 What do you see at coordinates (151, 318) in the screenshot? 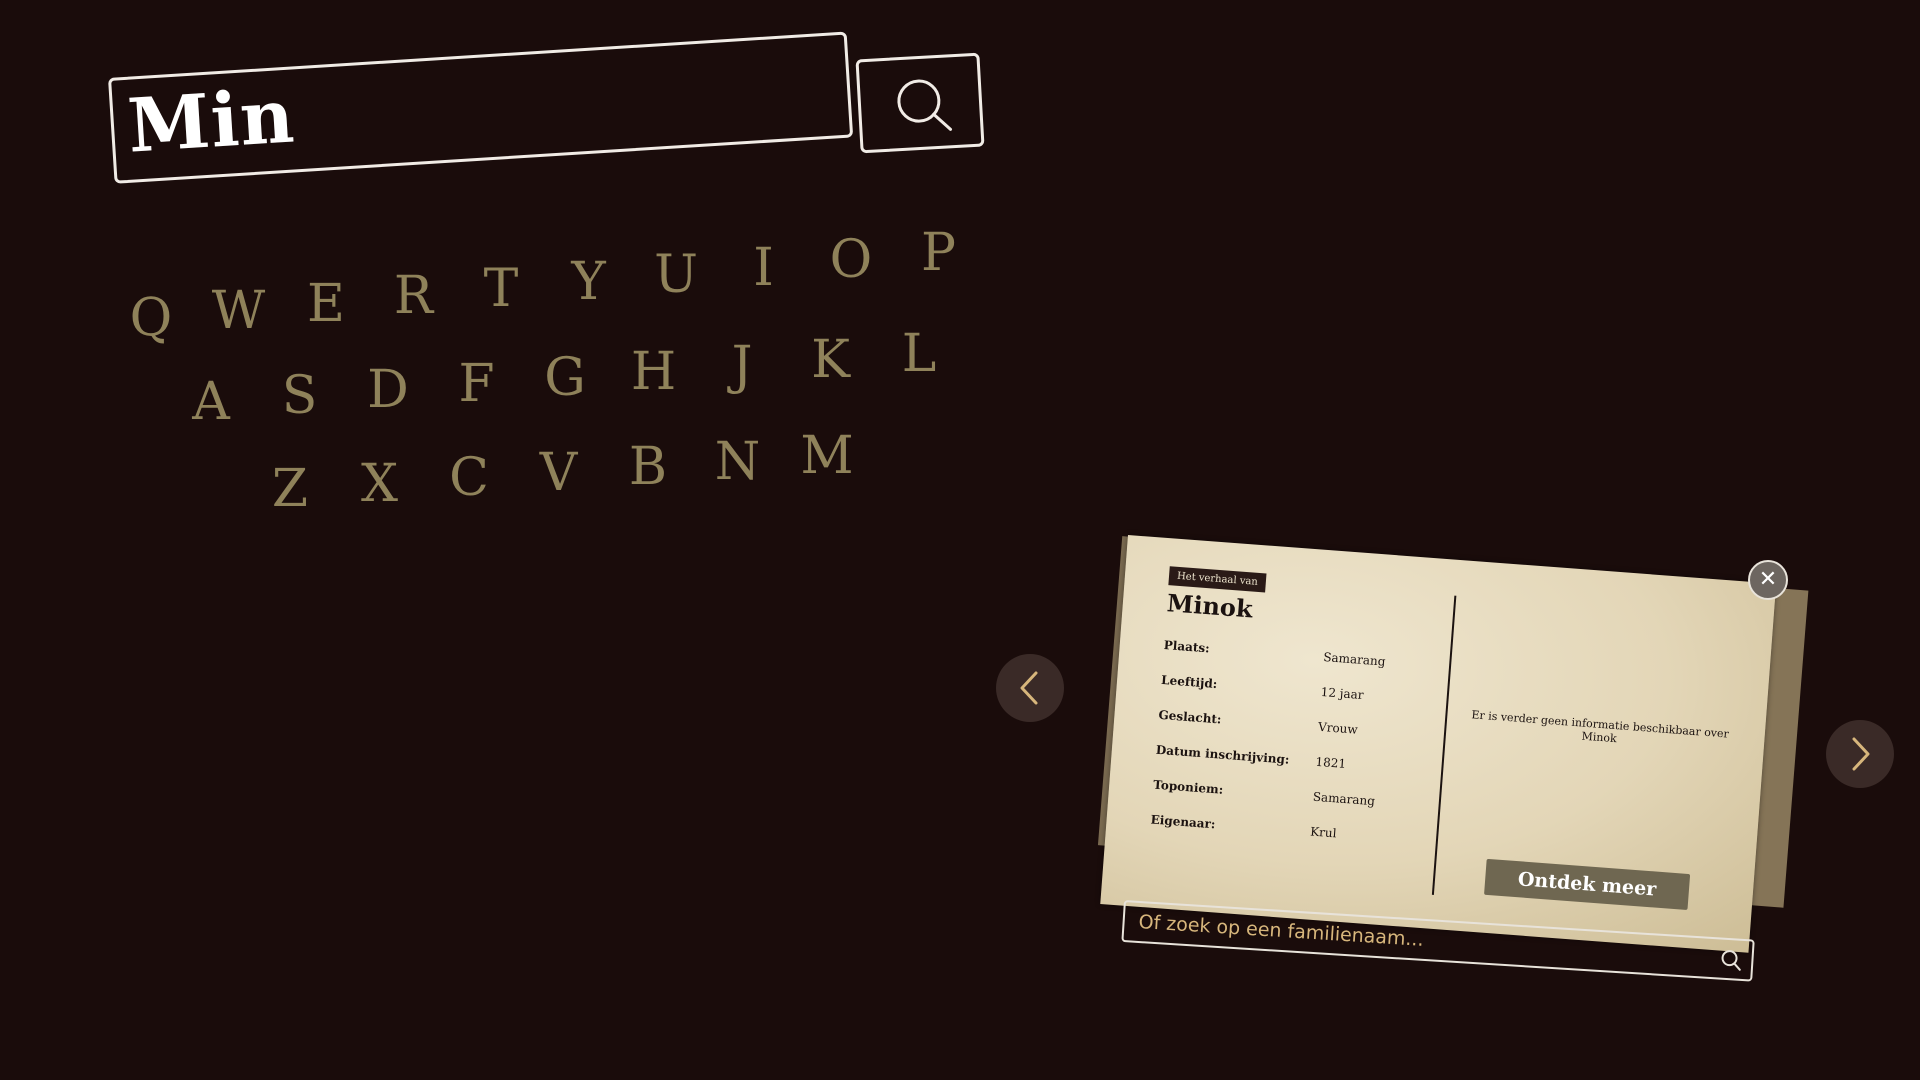
I see `key-q: Q` at bounding box center [151, 318].